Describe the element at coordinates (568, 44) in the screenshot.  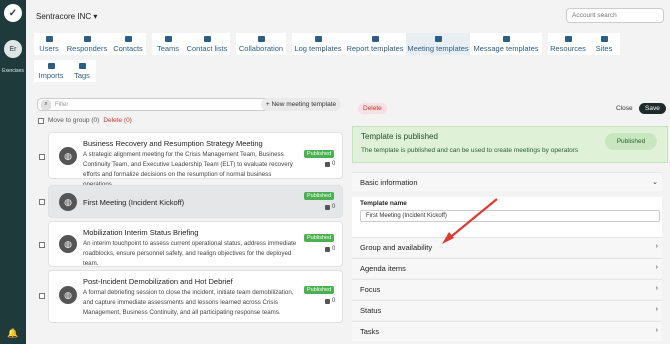
I see `tab-resources: Resources` at that location.